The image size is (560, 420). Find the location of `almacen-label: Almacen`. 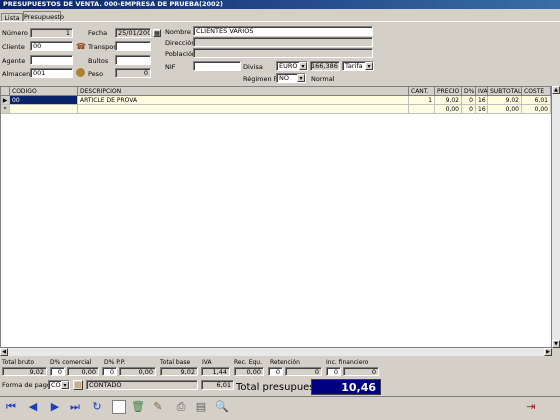

almacen-label: Almacen is located at coordinates (16, 74).